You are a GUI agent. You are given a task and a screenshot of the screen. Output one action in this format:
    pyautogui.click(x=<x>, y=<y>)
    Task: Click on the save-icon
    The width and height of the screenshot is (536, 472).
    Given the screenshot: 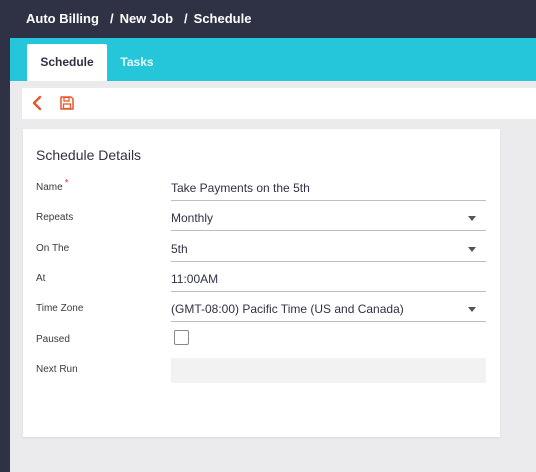 What is the action you would take?
    pyautogui.click(x=67, y=103)
    